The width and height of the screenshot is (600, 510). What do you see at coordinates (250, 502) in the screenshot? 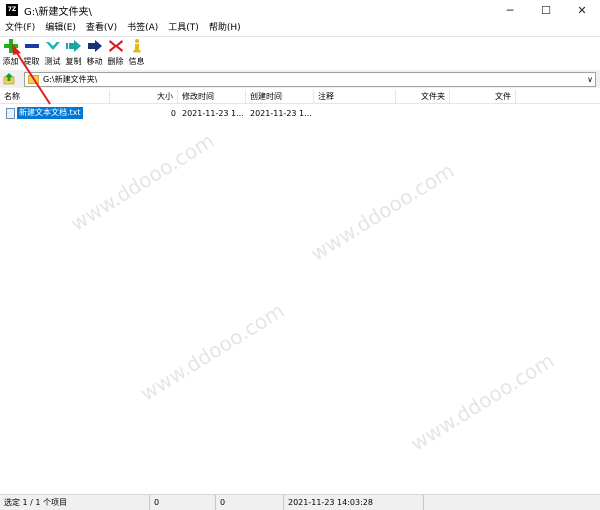
I see `status-packed-size: 0` at bounding box center [250, 502].